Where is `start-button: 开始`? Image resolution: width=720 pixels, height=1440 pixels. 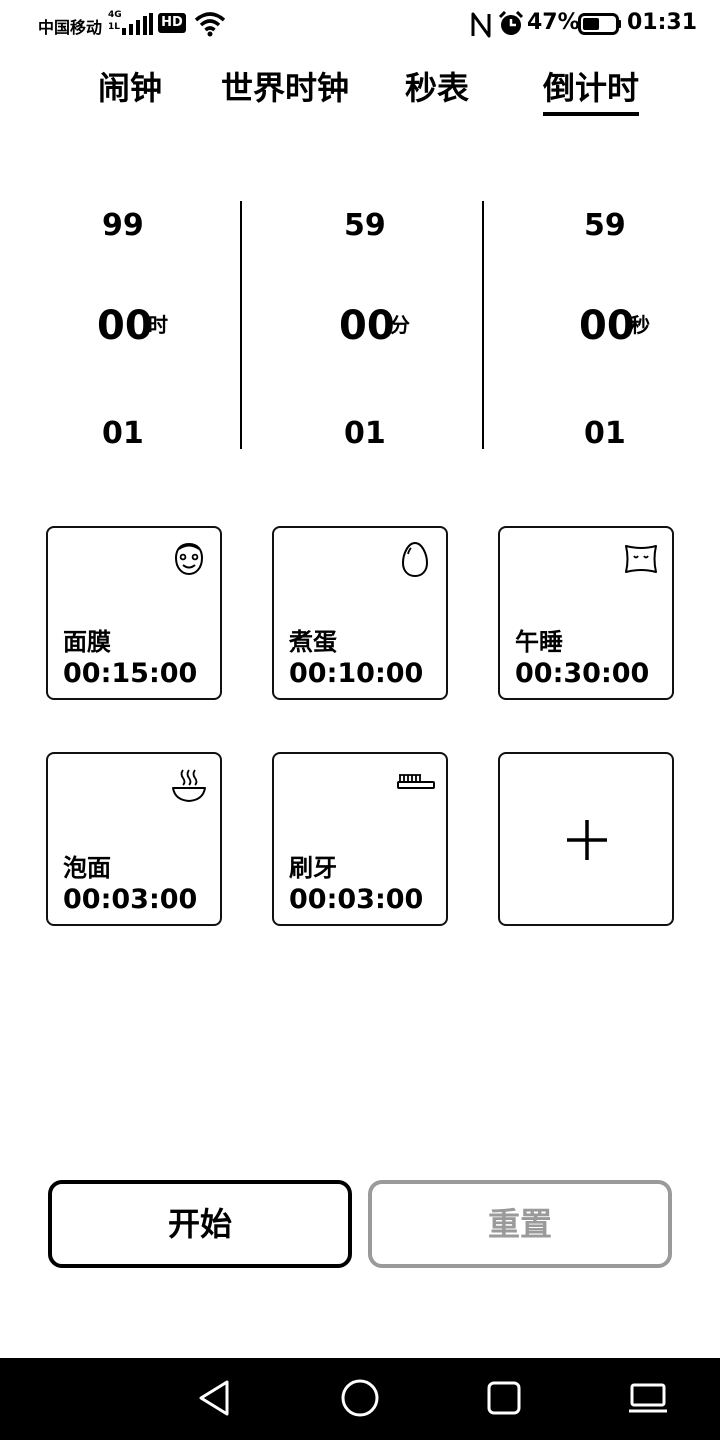 start-button: 开始 is located at coordinates (200, 1224).